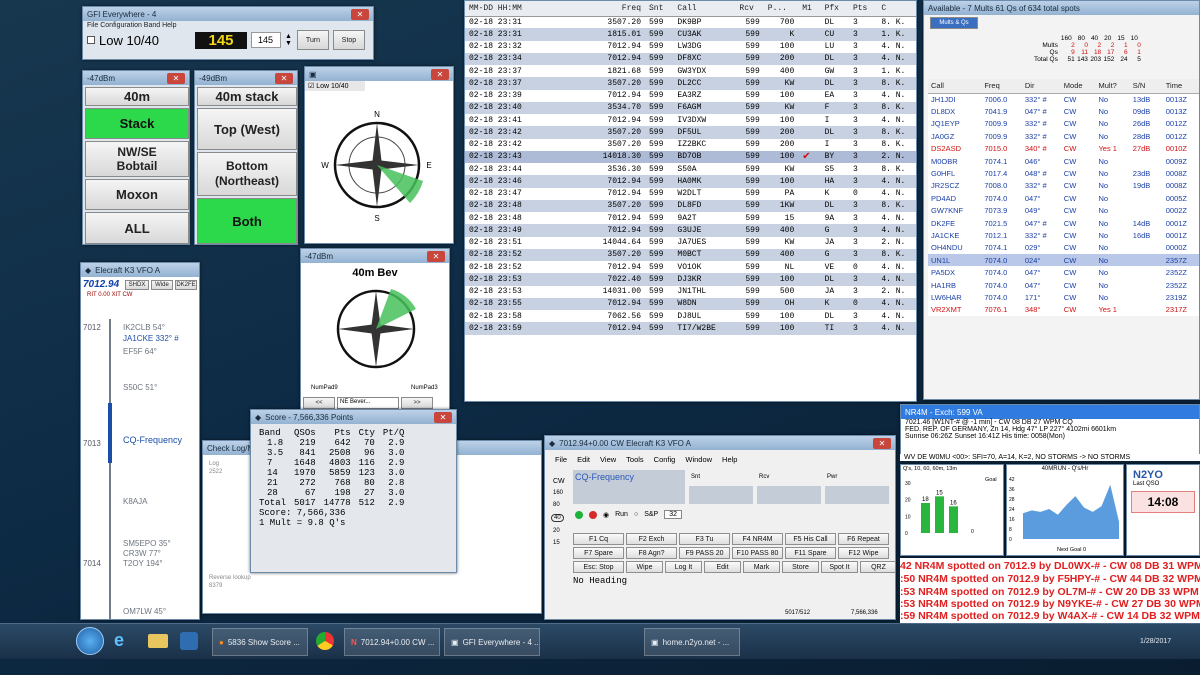 The height and width of the screenshot is (675, 1200). What do you see at coordinates (1063, 99) in the screenshot?
I see `spot-row: JH1JDI 7006.0 332° # CW No 13dB 0013Z` at bounding box center [1063, 99].